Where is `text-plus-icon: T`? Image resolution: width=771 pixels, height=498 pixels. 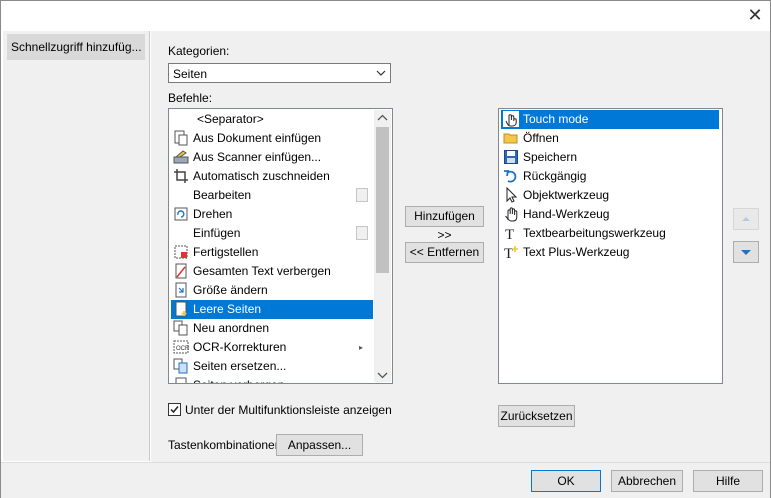 text-plus-icon: T is located at coordinates (511, 253).